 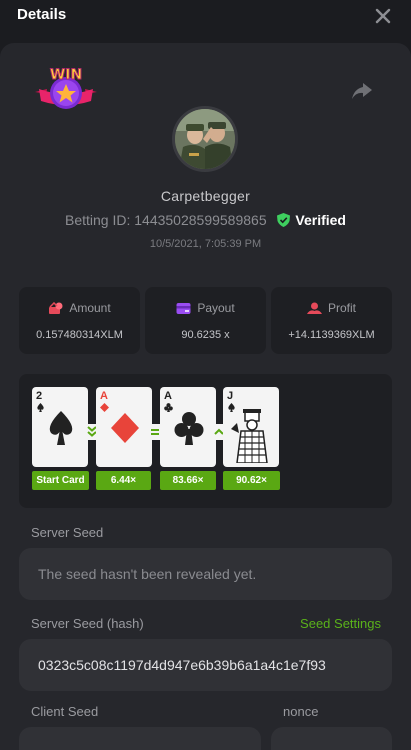 What do you see at coordinates (230, 396) in the screenshot?
I see `card-rank: J` at bounding box center [230, 396].